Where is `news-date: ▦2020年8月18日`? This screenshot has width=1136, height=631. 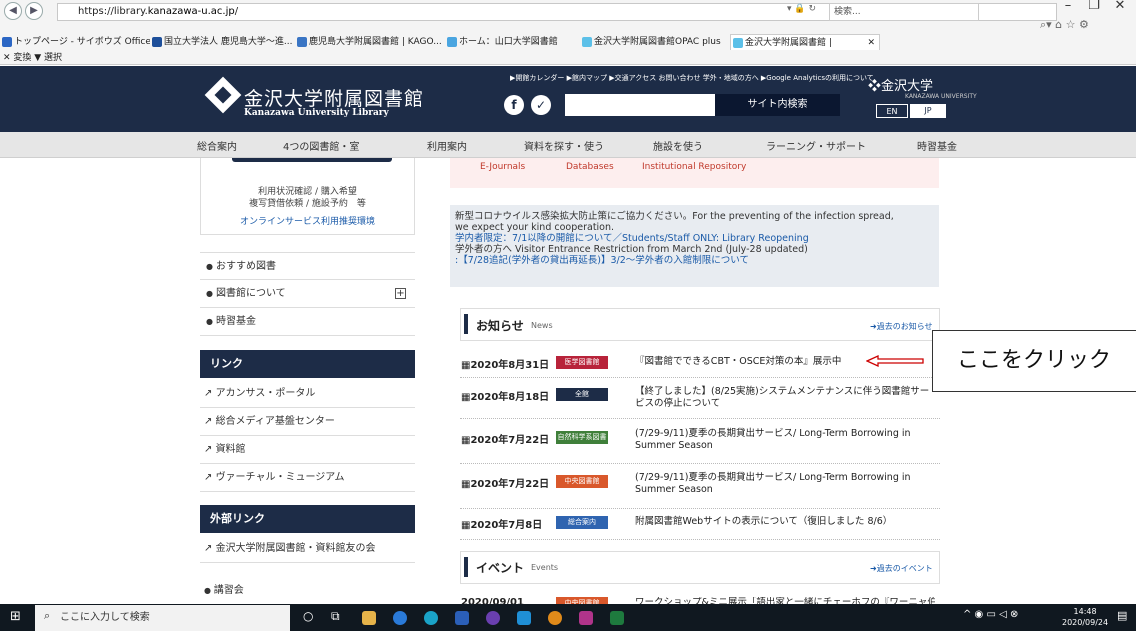
news-date: ▦2020年8月18日 is located at coordinates (505, 395).